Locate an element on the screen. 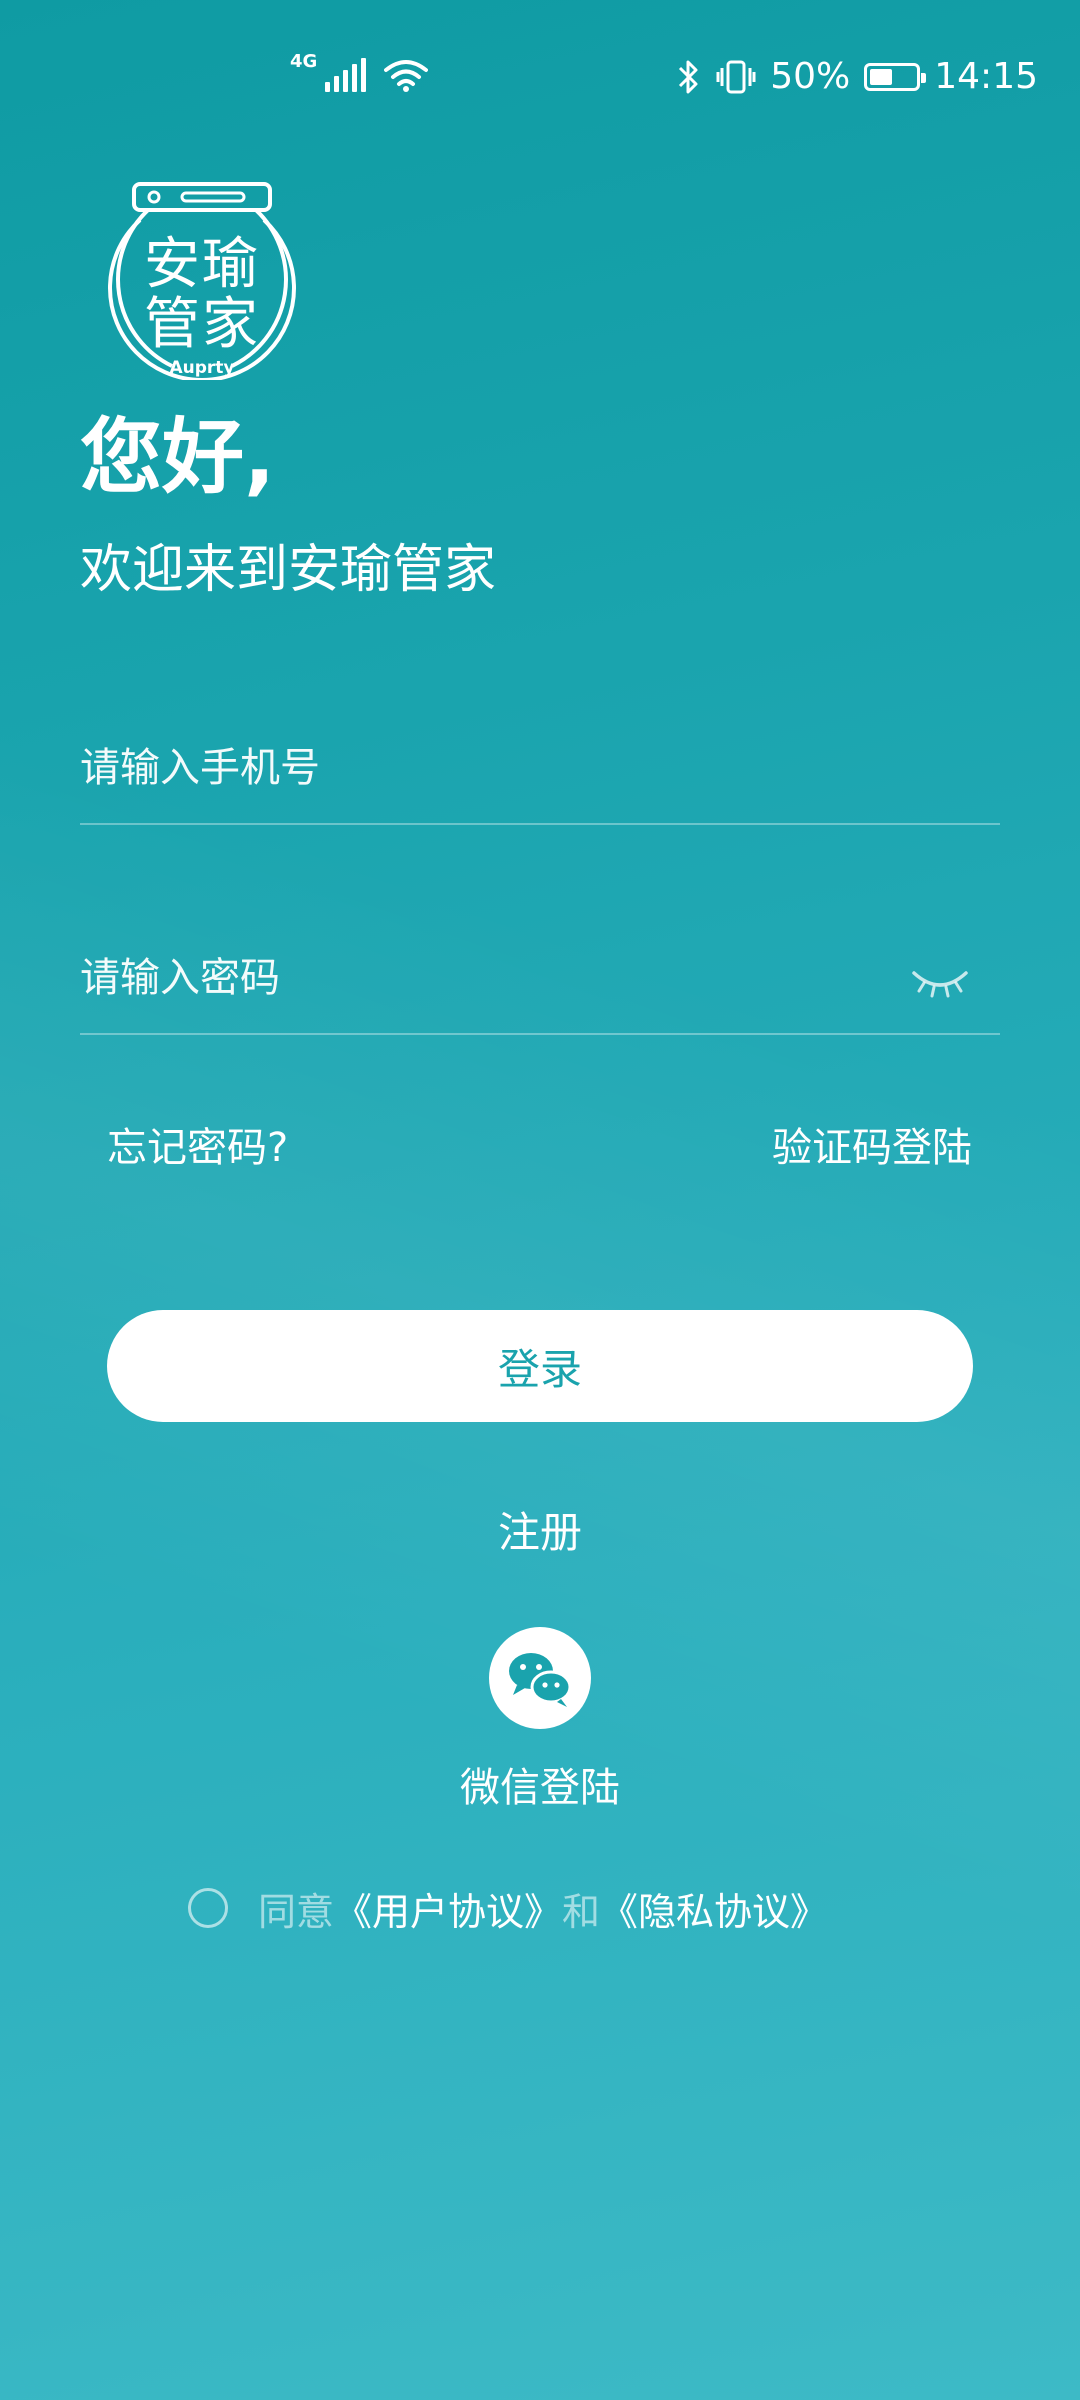  phone-input is located at coordinates (490, 768).